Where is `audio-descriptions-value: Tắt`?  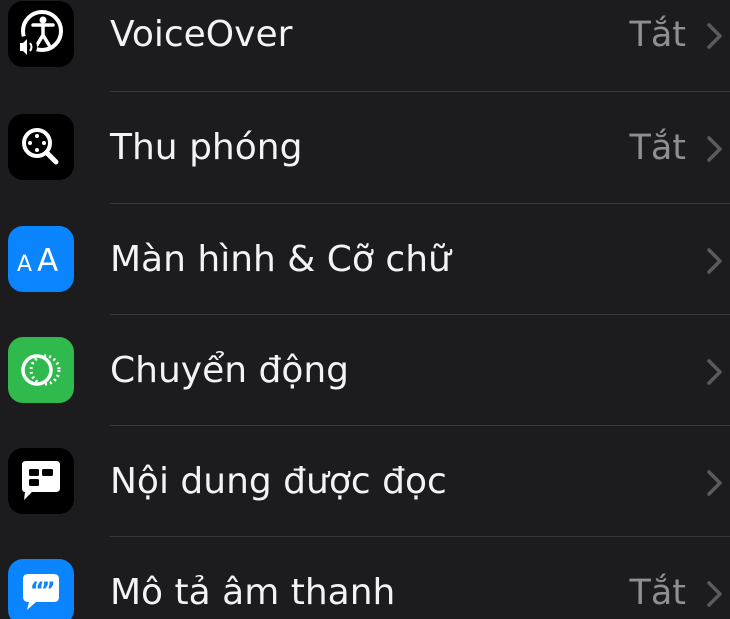 audio-descriptions-value: Tắt is located at coordinates (657, 593).